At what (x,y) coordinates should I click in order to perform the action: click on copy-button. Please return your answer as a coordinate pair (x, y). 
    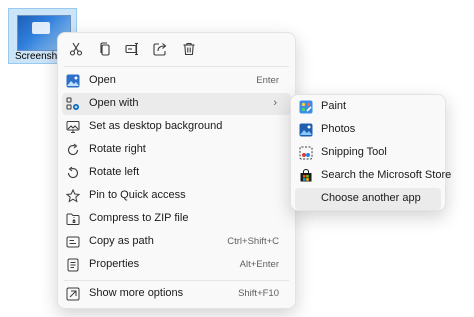
    Looking at the image, I should click on (105, 49).